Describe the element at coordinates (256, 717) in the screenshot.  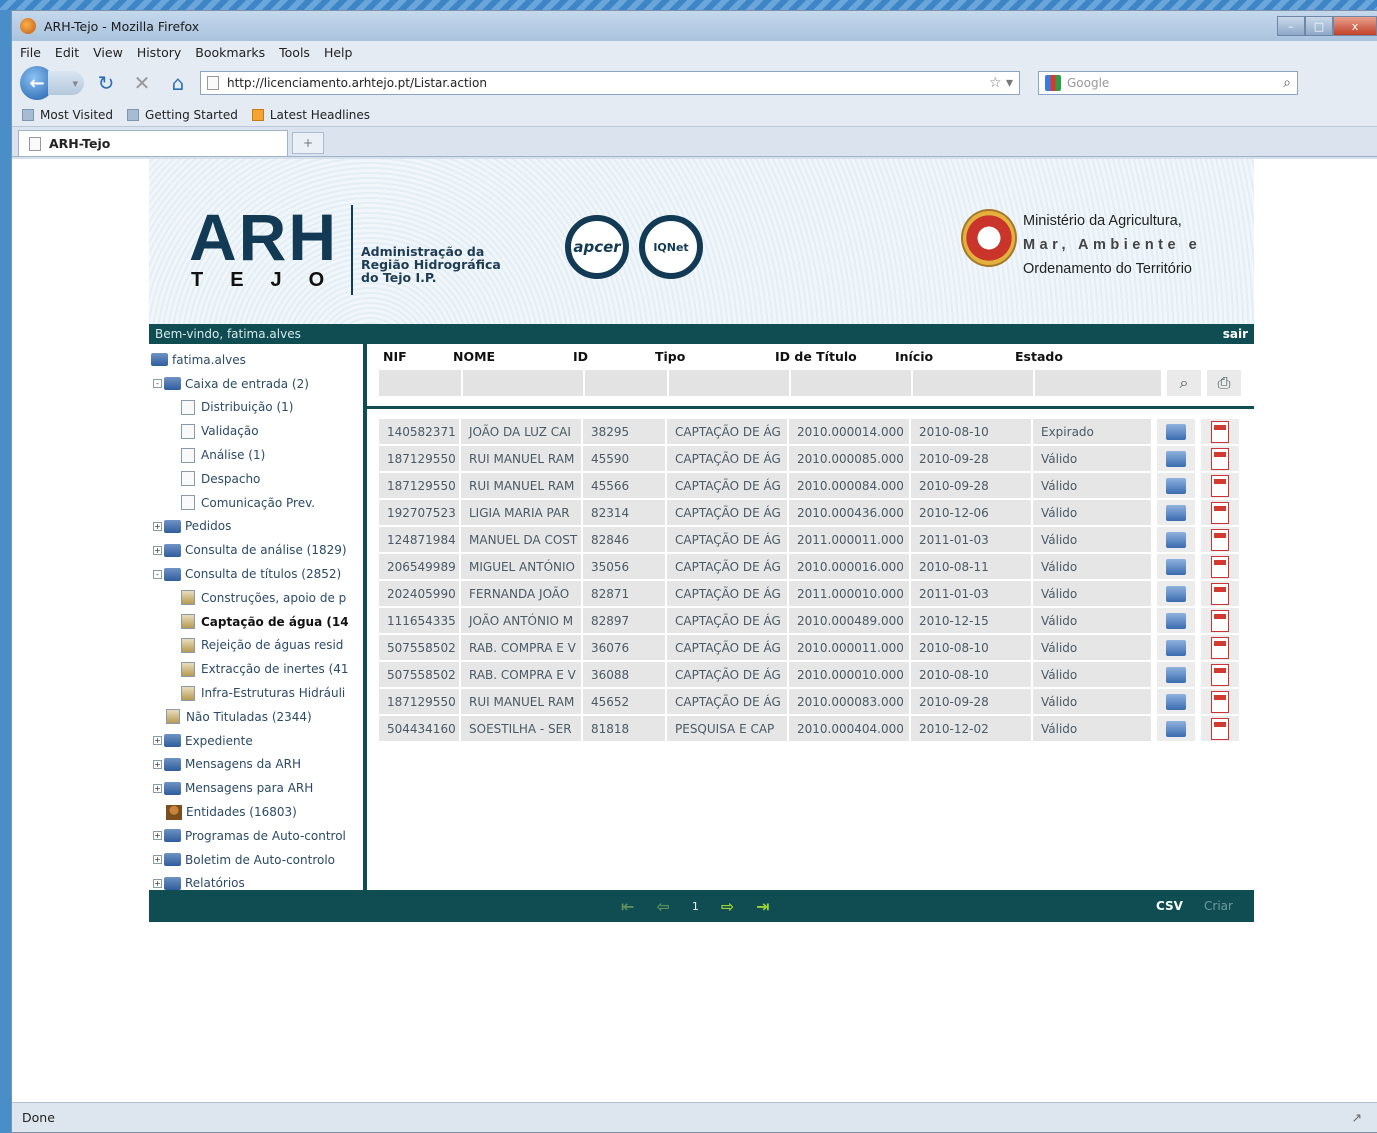
I see `tree-item: Não Tituladas (2344)` at that location.